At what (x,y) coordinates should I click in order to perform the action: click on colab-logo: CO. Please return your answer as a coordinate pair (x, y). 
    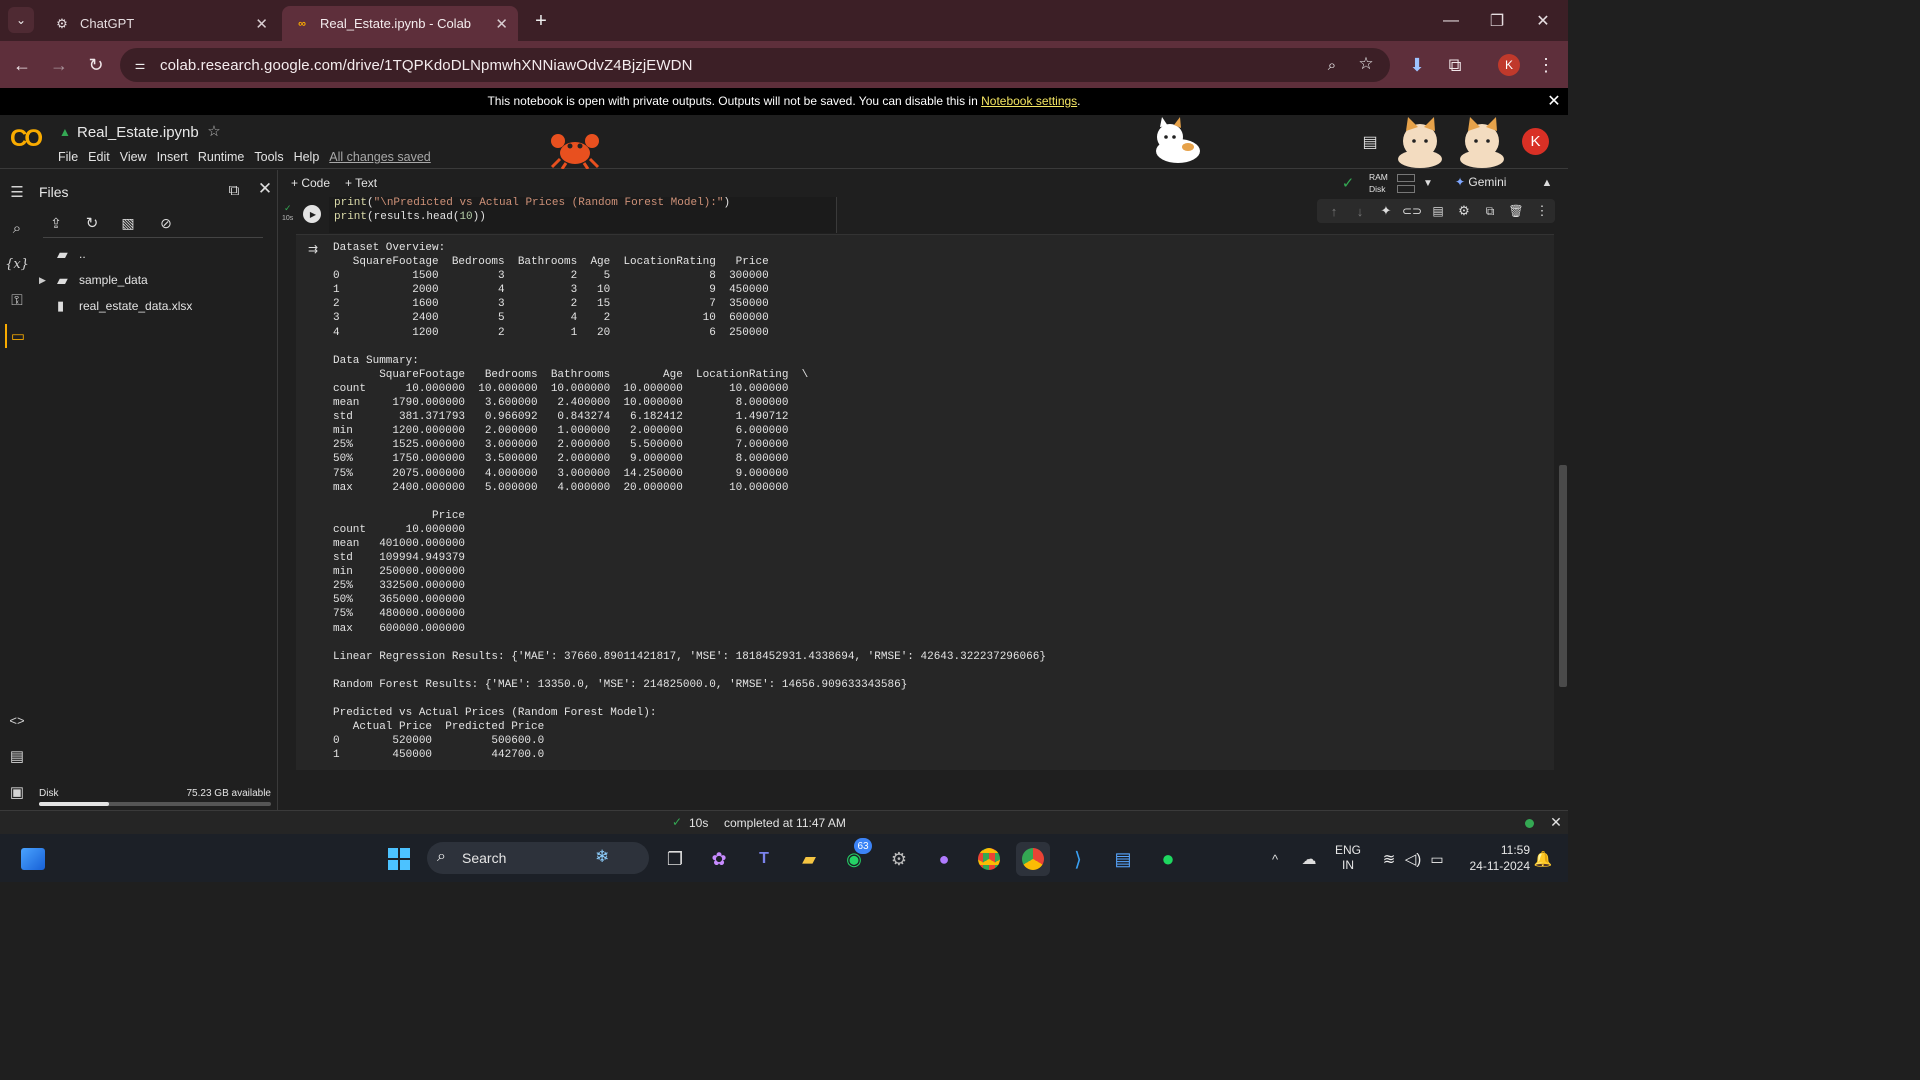
    Looking at the image, I should click on (26, 139).